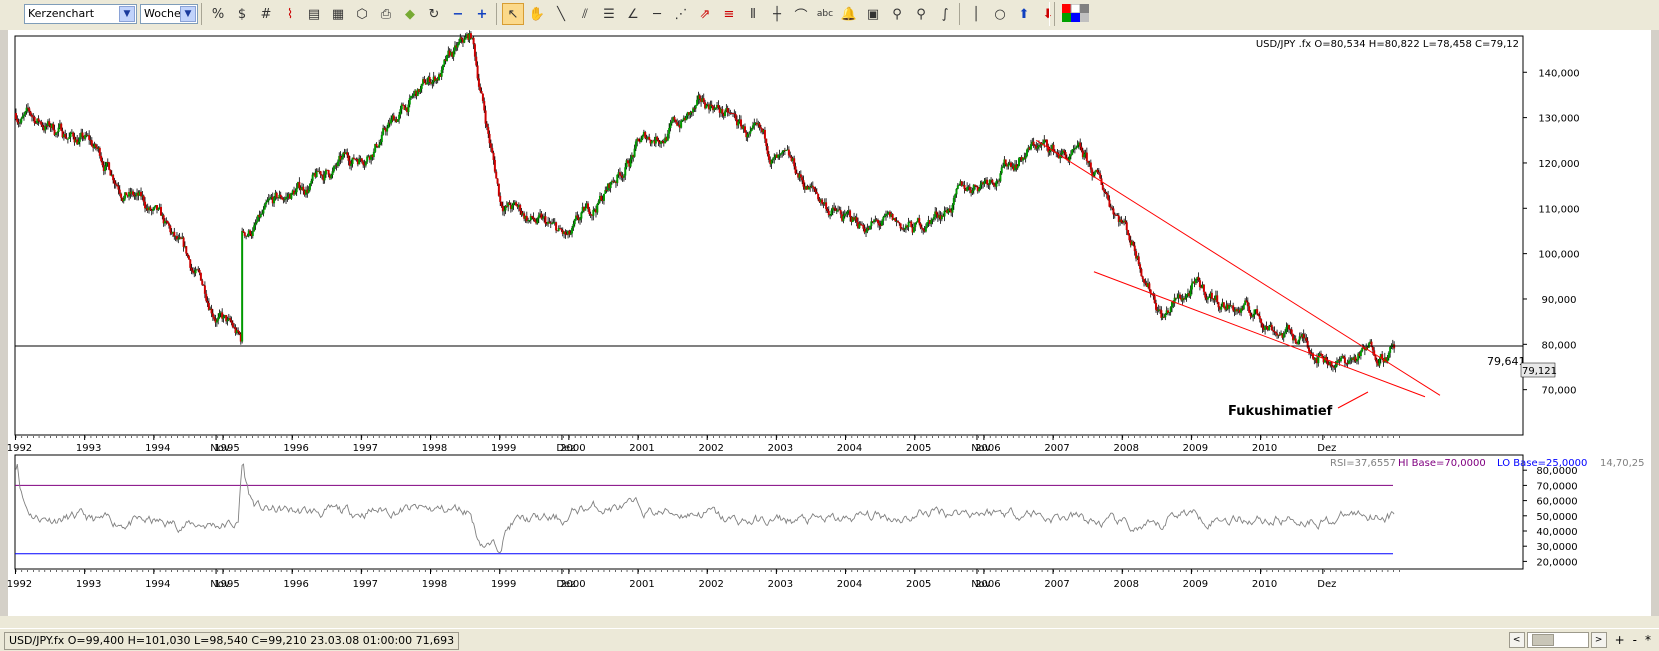  I want to click on time-label: 2000, so click(572, 584).